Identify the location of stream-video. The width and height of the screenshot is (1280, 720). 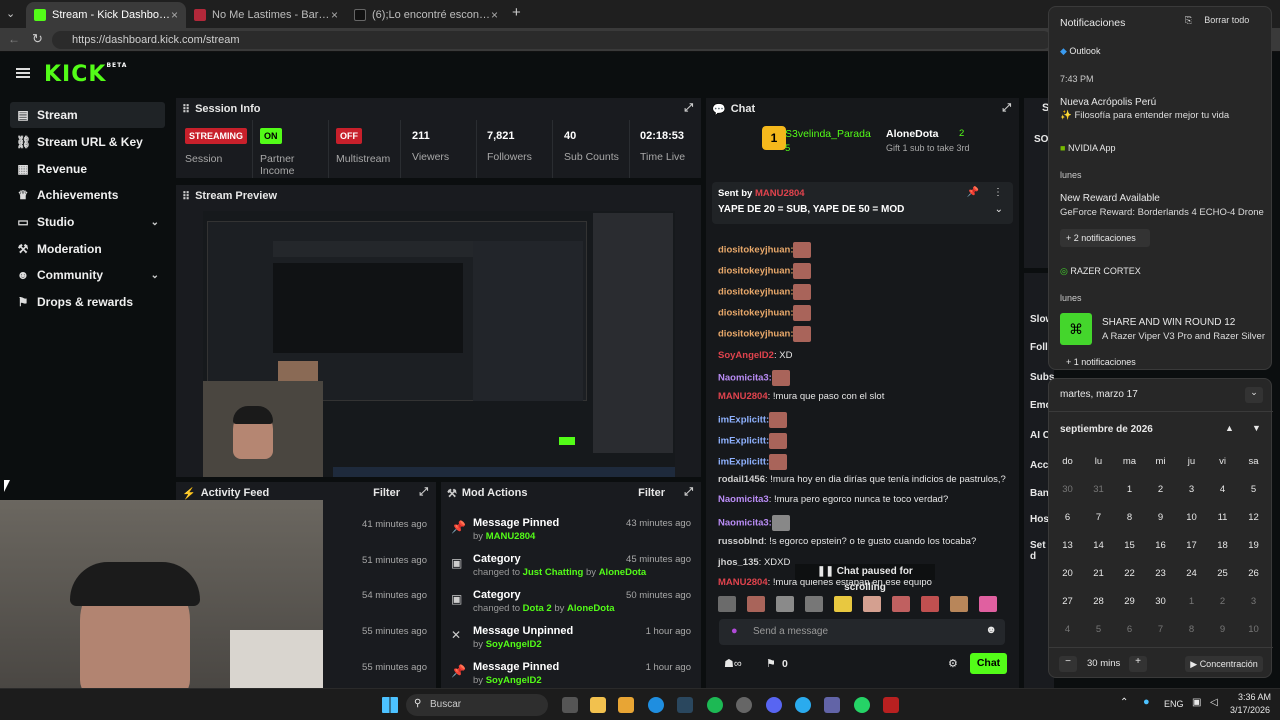
(439, 344).